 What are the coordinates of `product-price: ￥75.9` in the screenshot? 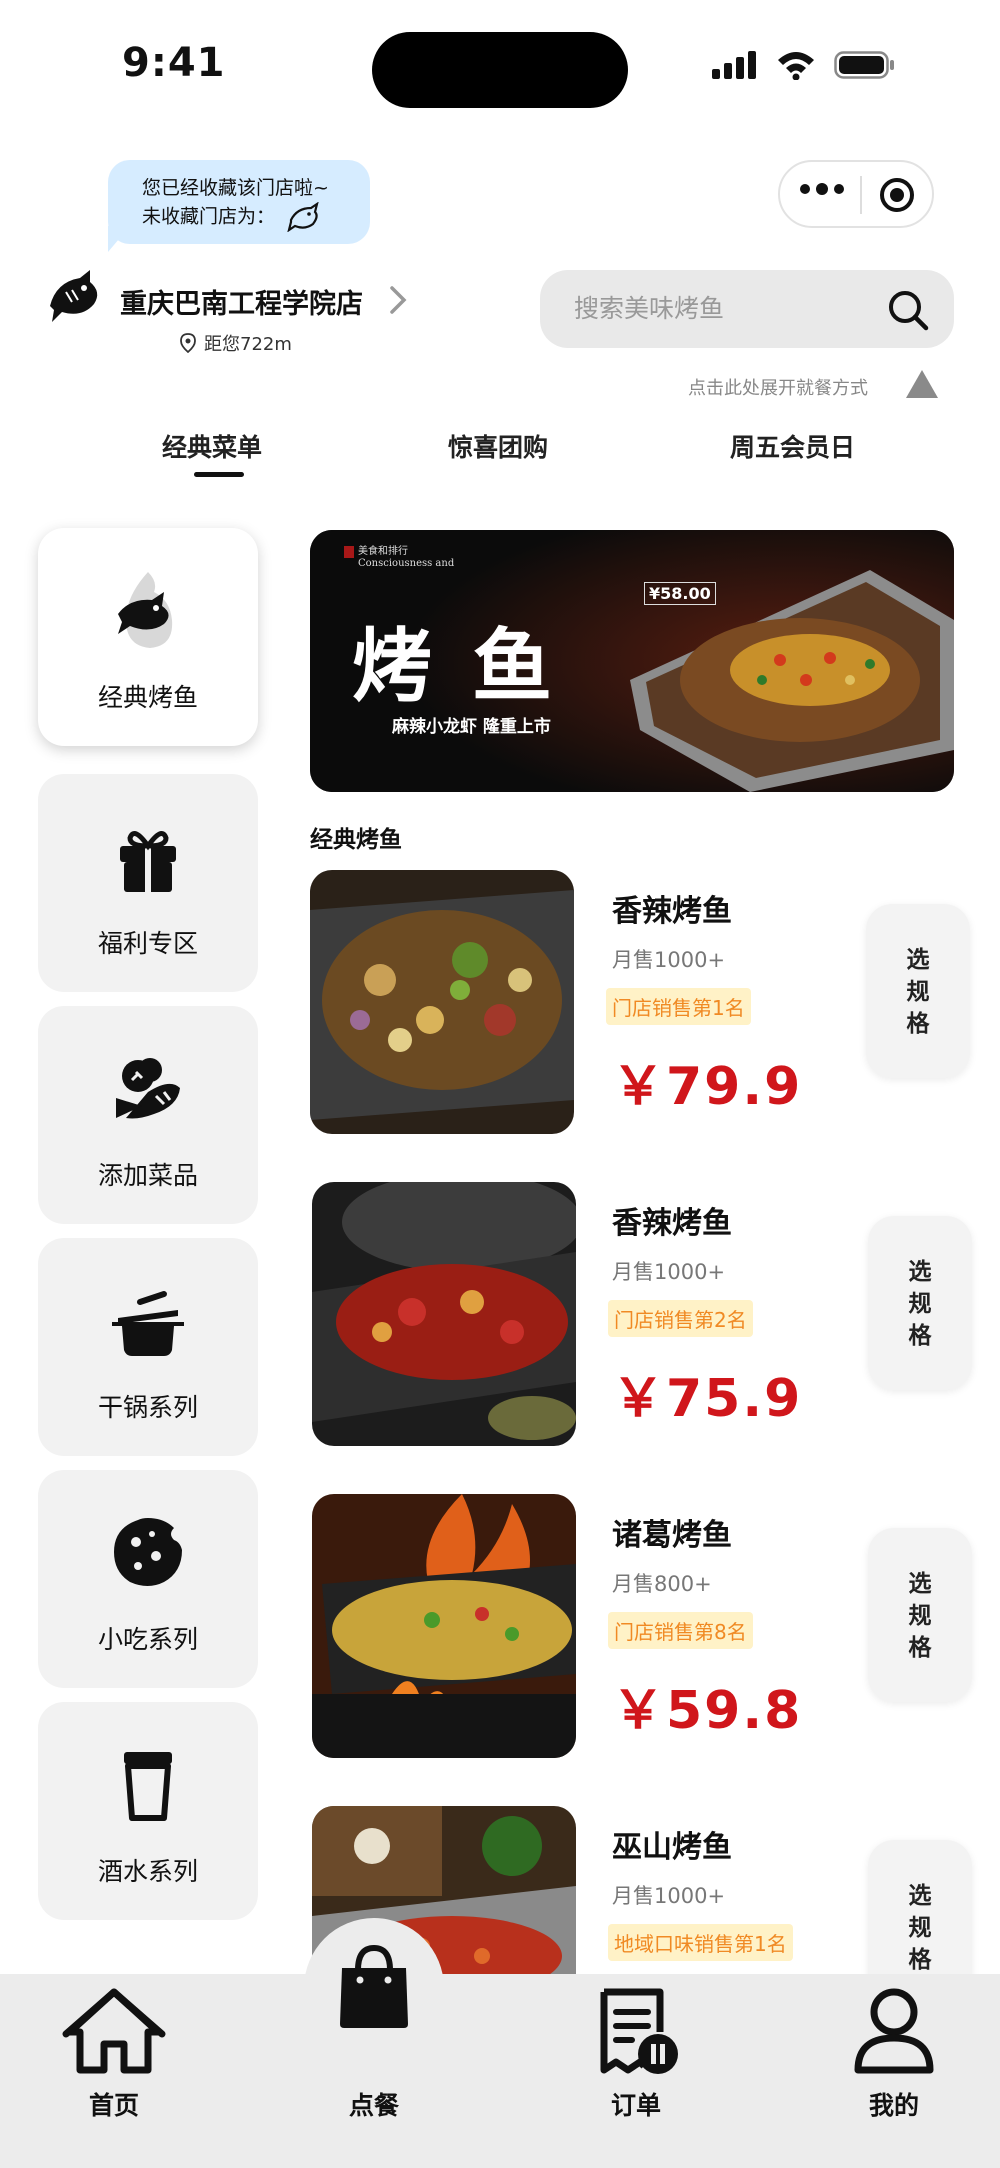 It's located at (707, 1399).